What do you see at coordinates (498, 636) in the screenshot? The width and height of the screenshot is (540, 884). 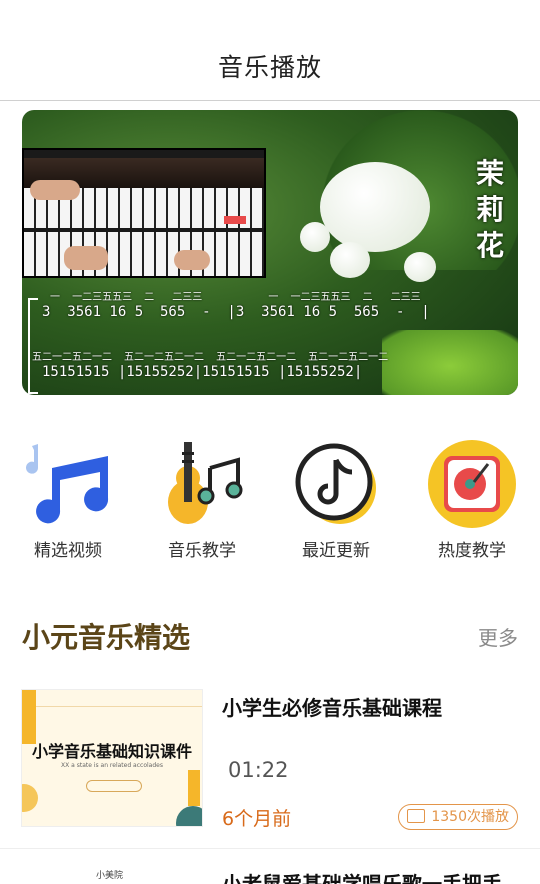 I see `more-link: 更多` at bounding box center [498, 636].